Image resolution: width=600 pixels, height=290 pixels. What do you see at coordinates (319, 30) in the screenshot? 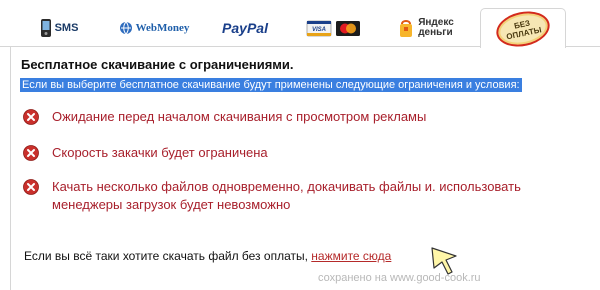
I see `visa-card-label: VISA` at bounding box center [319, 30].